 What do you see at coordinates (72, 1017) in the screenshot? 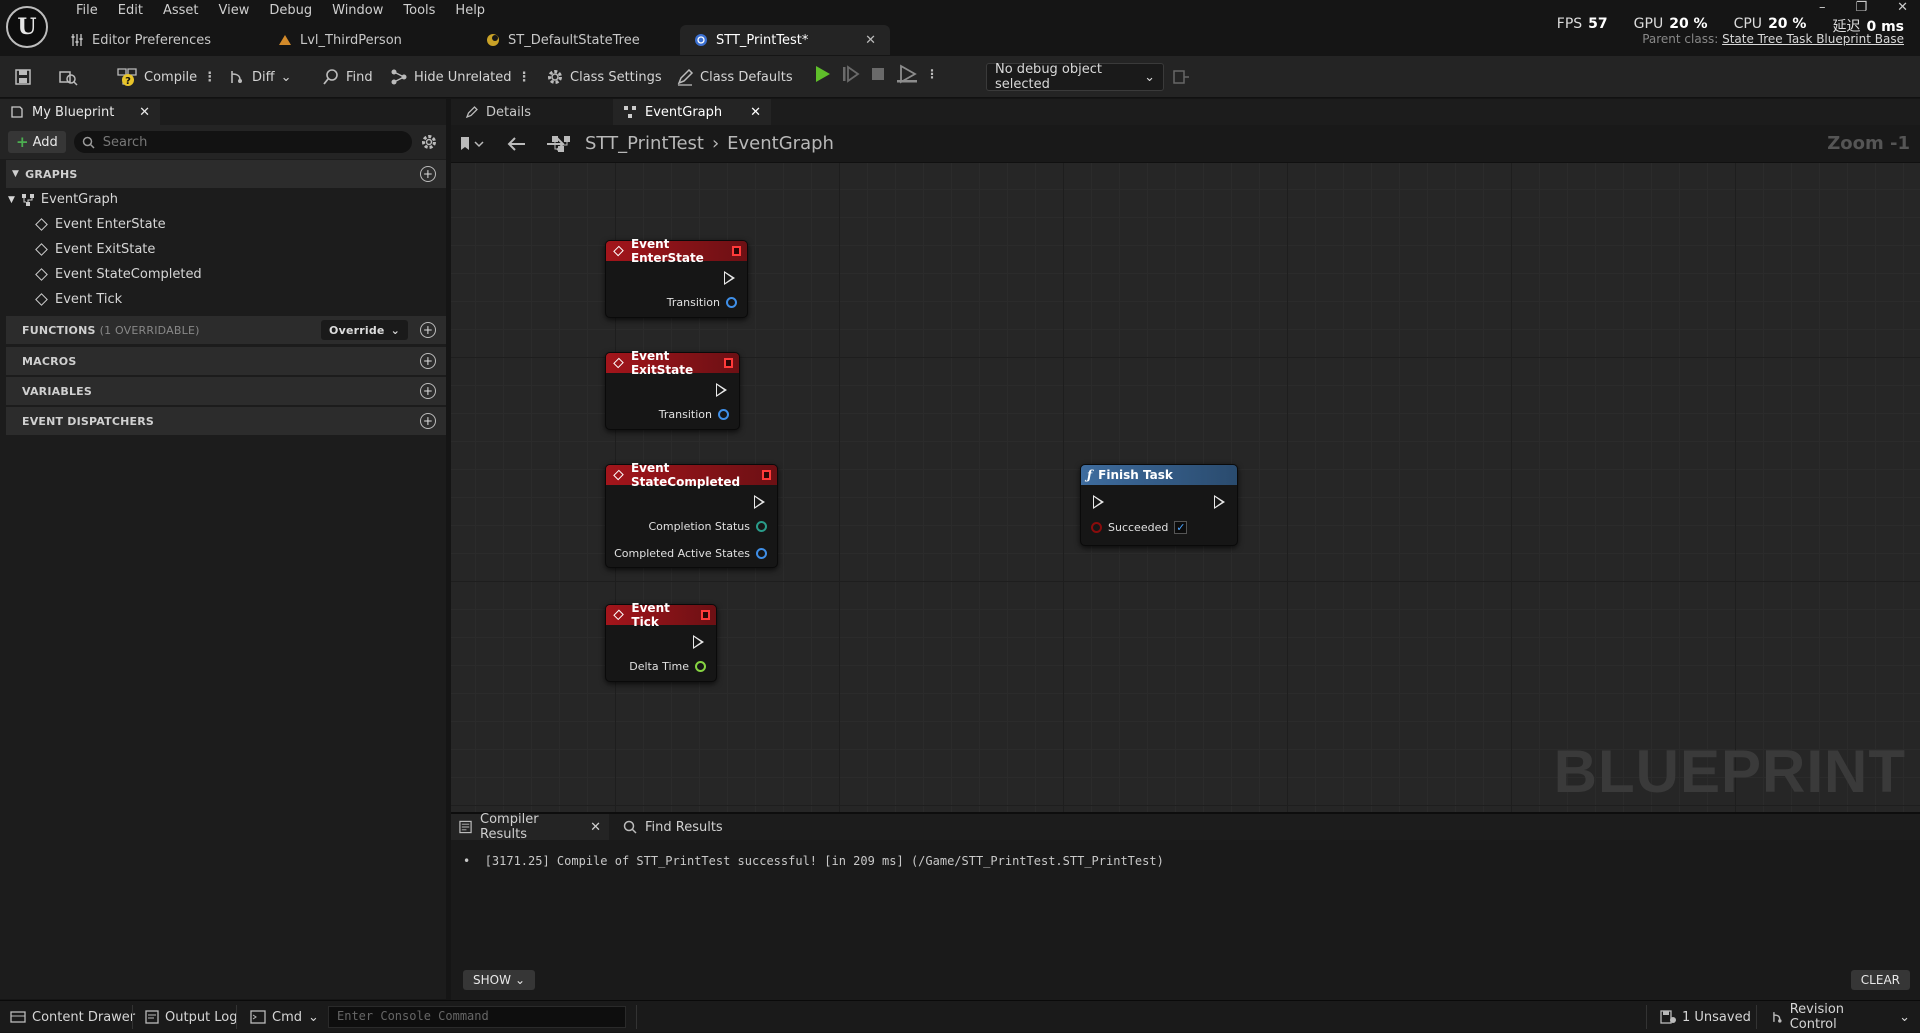
I see `content-drawer-button: Content Drawer` at bounding box center [72, 1017].